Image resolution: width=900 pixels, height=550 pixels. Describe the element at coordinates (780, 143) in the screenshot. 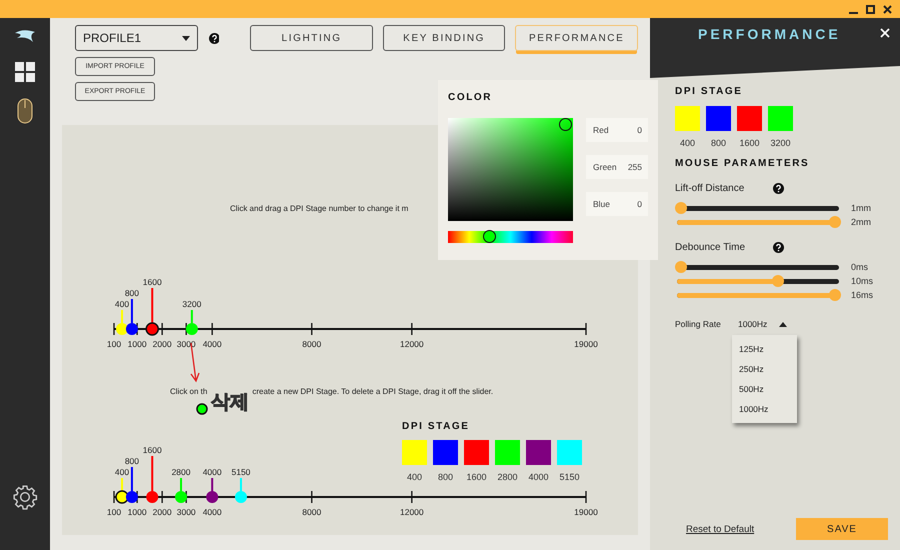

I see `swatch-label: 3200` at that location.